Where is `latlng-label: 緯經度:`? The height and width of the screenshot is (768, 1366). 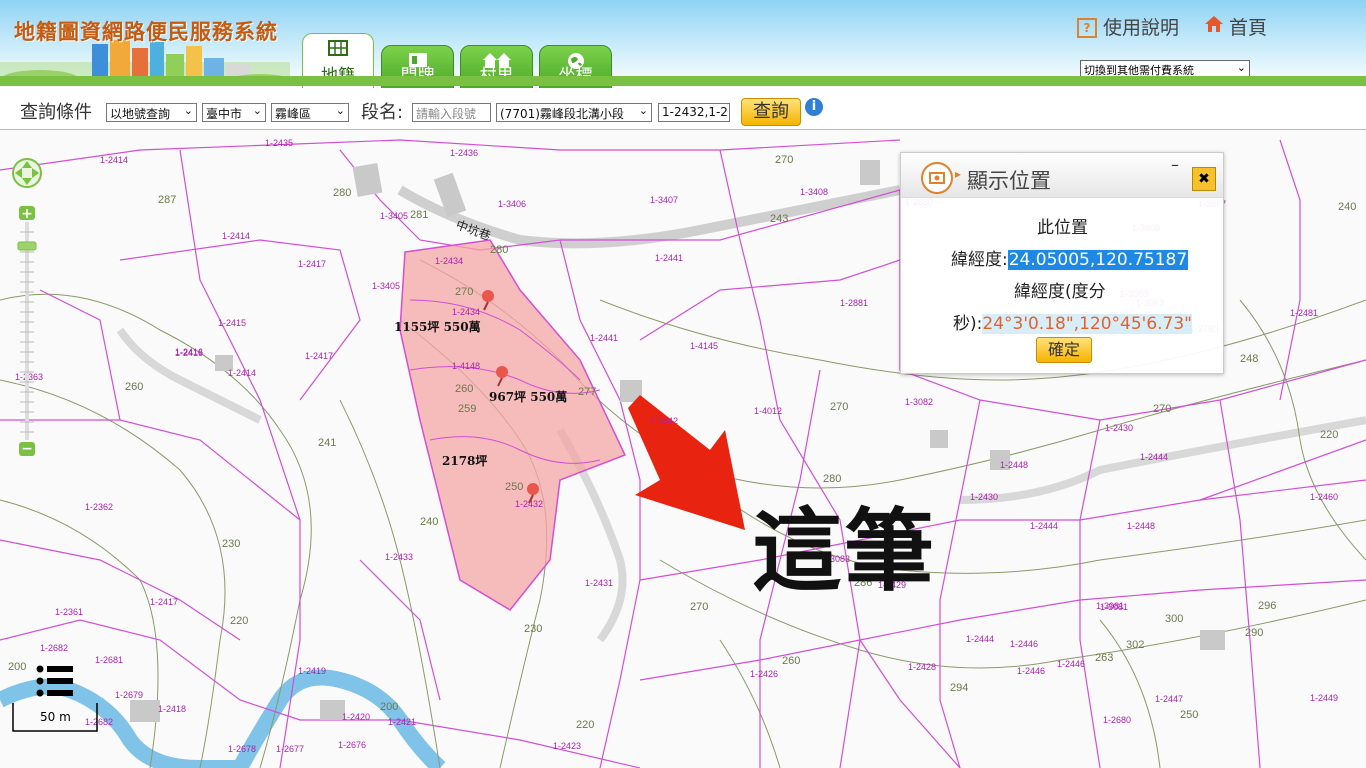 latlng-label: 緯經度: is located at coordinates (979, 260).